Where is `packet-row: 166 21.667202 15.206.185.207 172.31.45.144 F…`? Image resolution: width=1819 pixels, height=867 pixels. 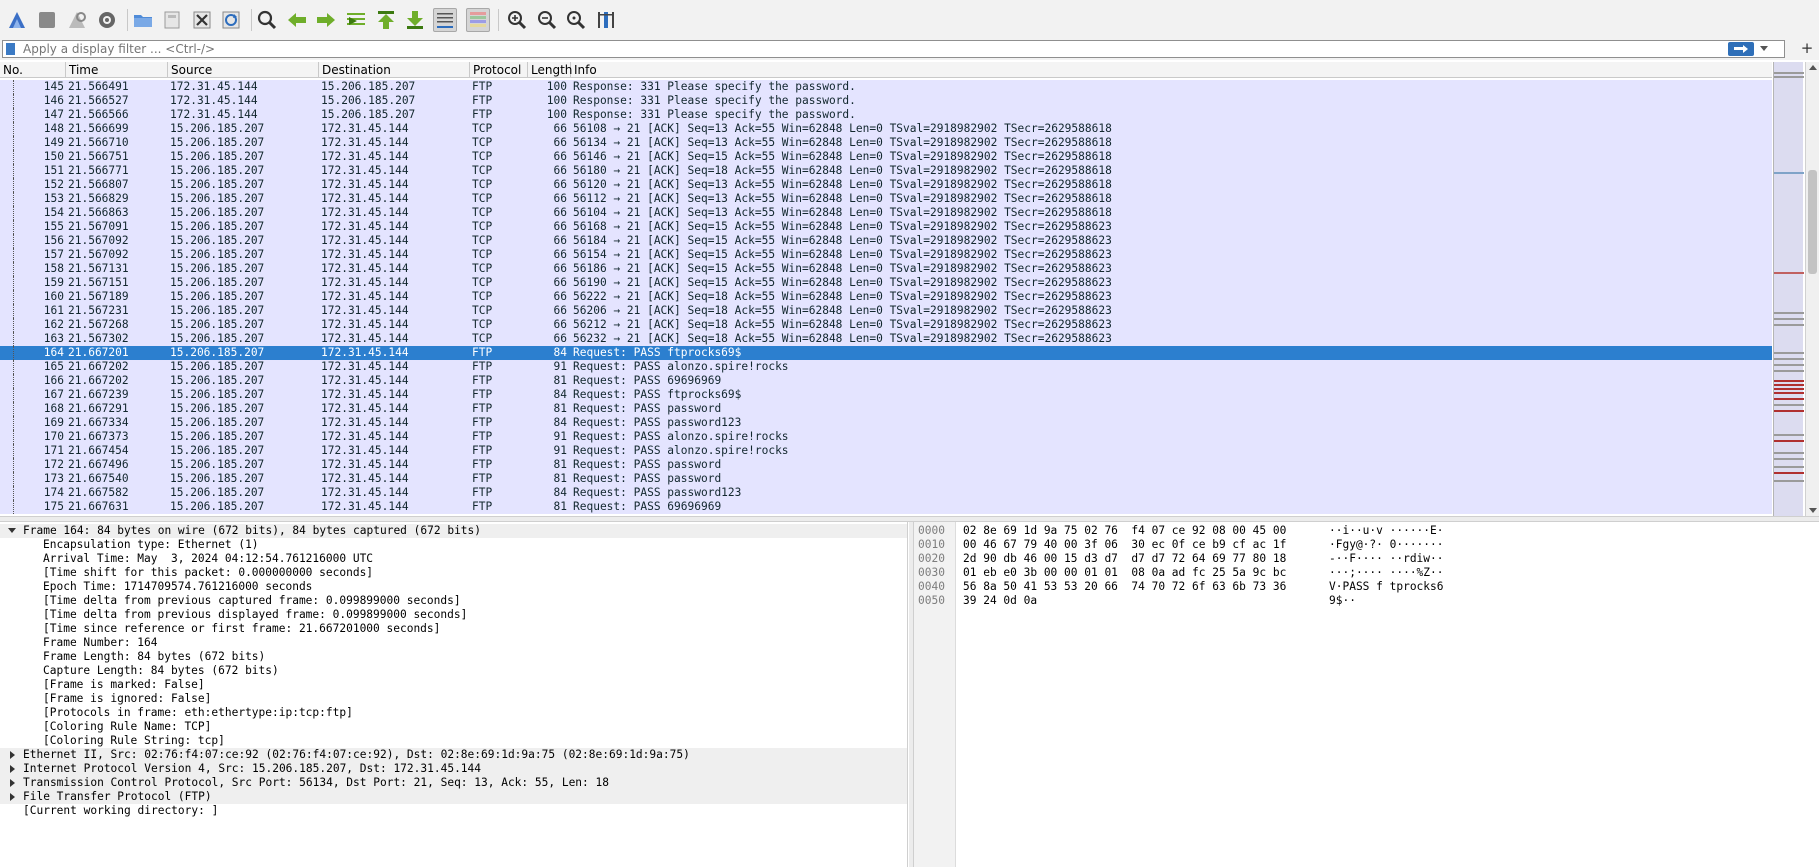
packet-row: 166 21.667202 15.206.185.207 172.31.45.144 F… is located at coordinates (886, 381).